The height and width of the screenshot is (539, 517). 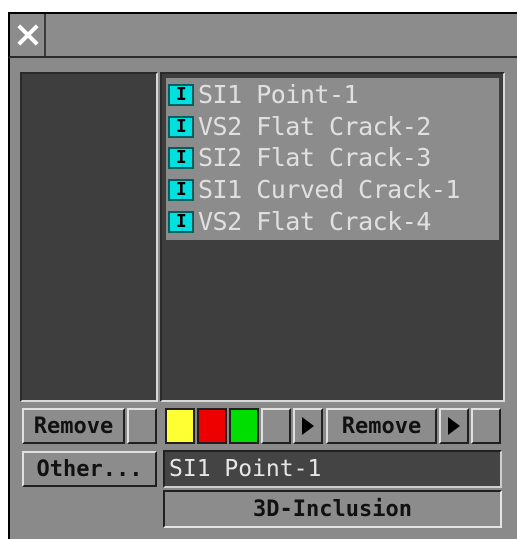 What do you see at coordinates (314, 221) in the screenshot?
I see `list-item-label: VS2 Flat Crack-4` at bounding box center [314, 221].